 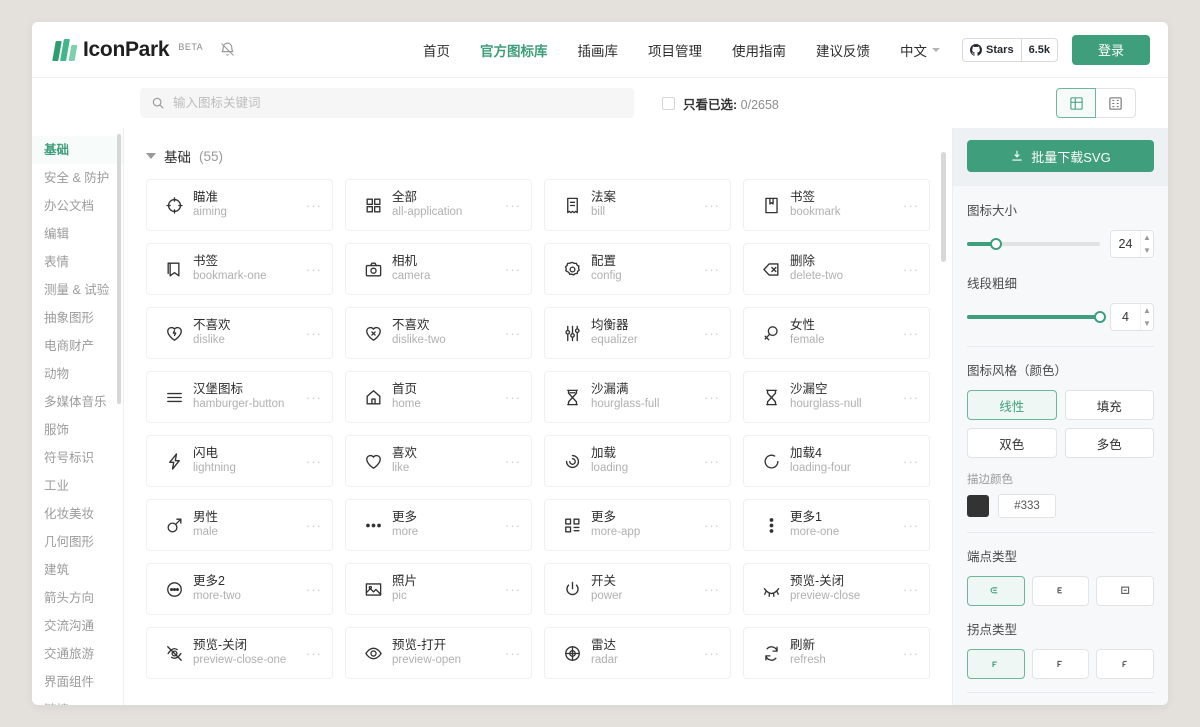 I want to click on sidebar-item: 基础, so click(x=77, y=150).